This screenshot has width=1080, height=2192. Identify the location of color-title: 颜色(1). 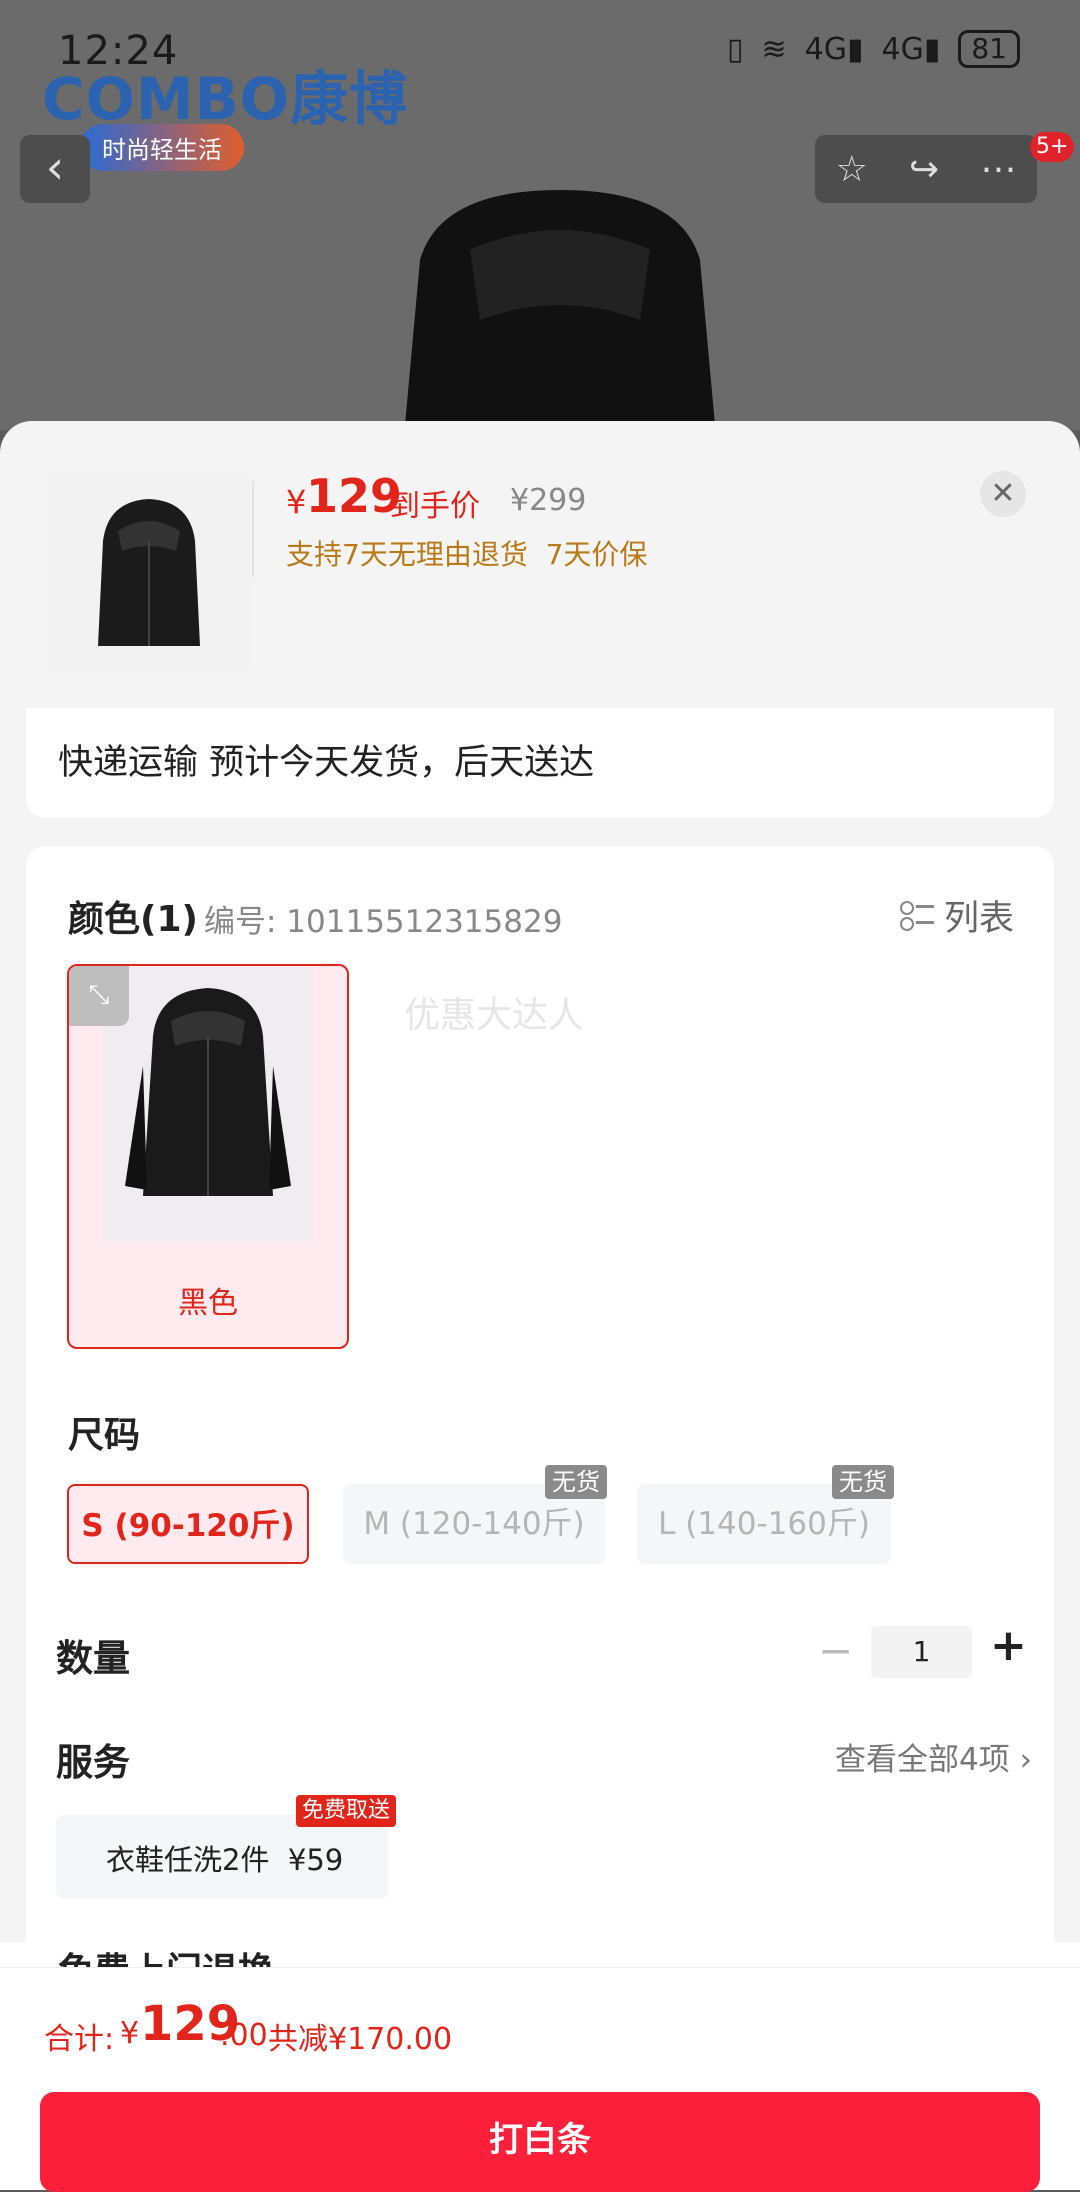
(133, 919).